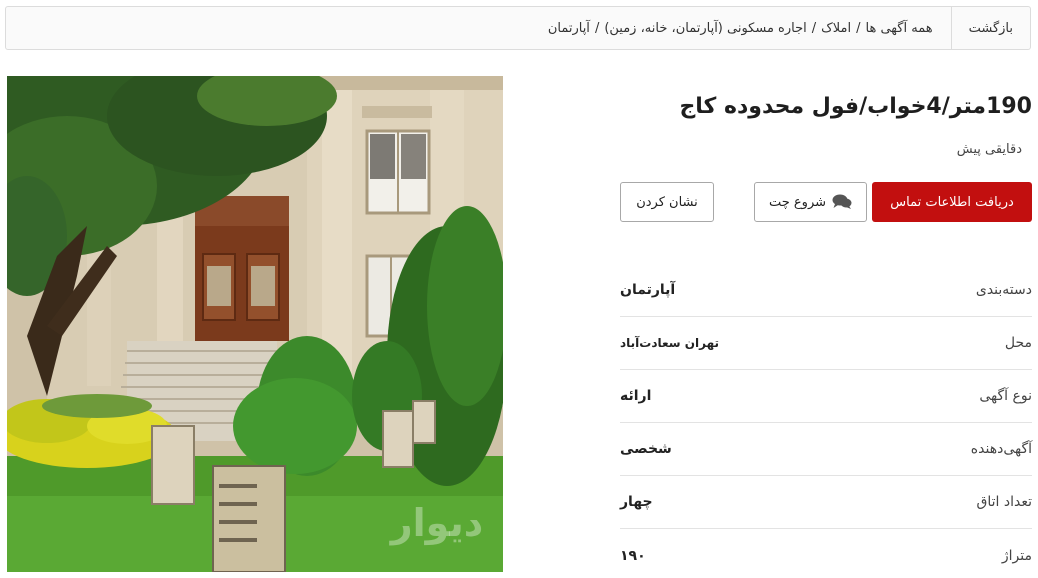 The height and width of the screenshot is (578, 1038). What do you see at coordinates (646, 449) in the screenshot?
I see `attribute-value: شخصی` at bounding box center [646, 449].